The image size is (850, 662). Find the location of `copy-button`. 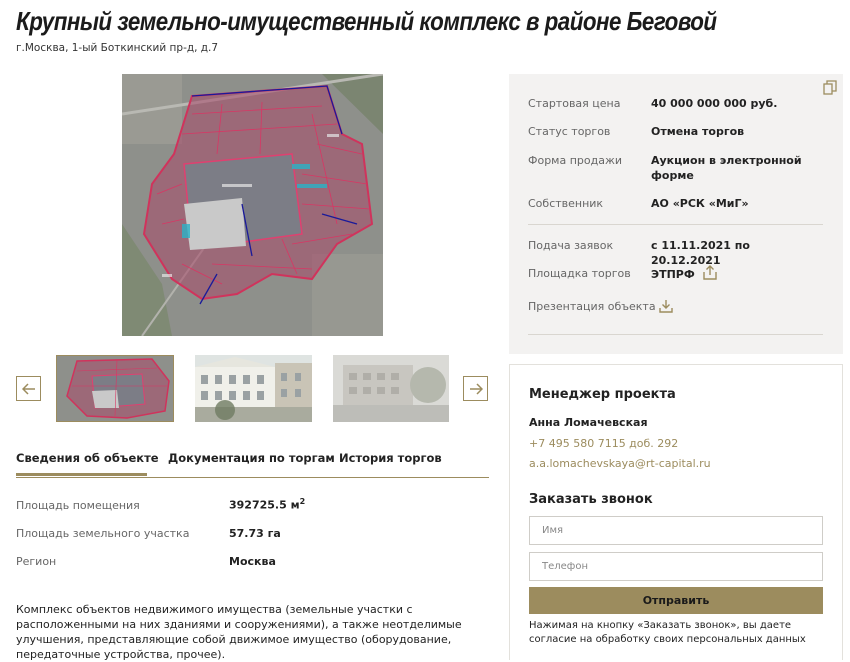

copy-button is located at coordinates (830, 89).